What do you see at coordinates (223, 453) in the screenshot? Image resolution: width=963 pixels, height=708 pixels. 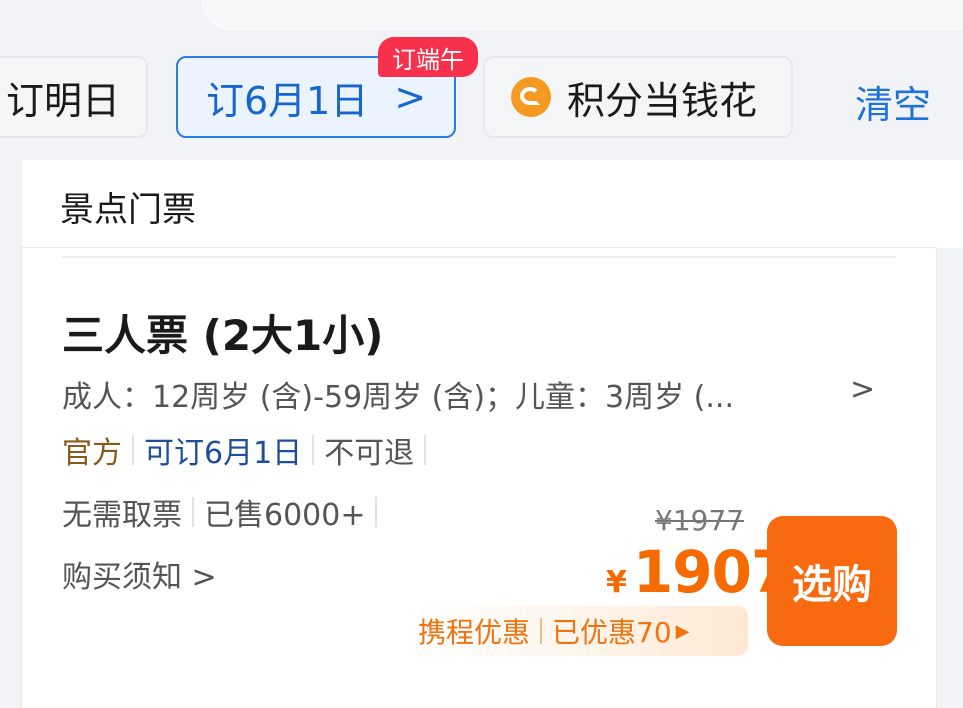 I see `tag-bookable-date: 可订6月1日` at bounding box center [223, 453].